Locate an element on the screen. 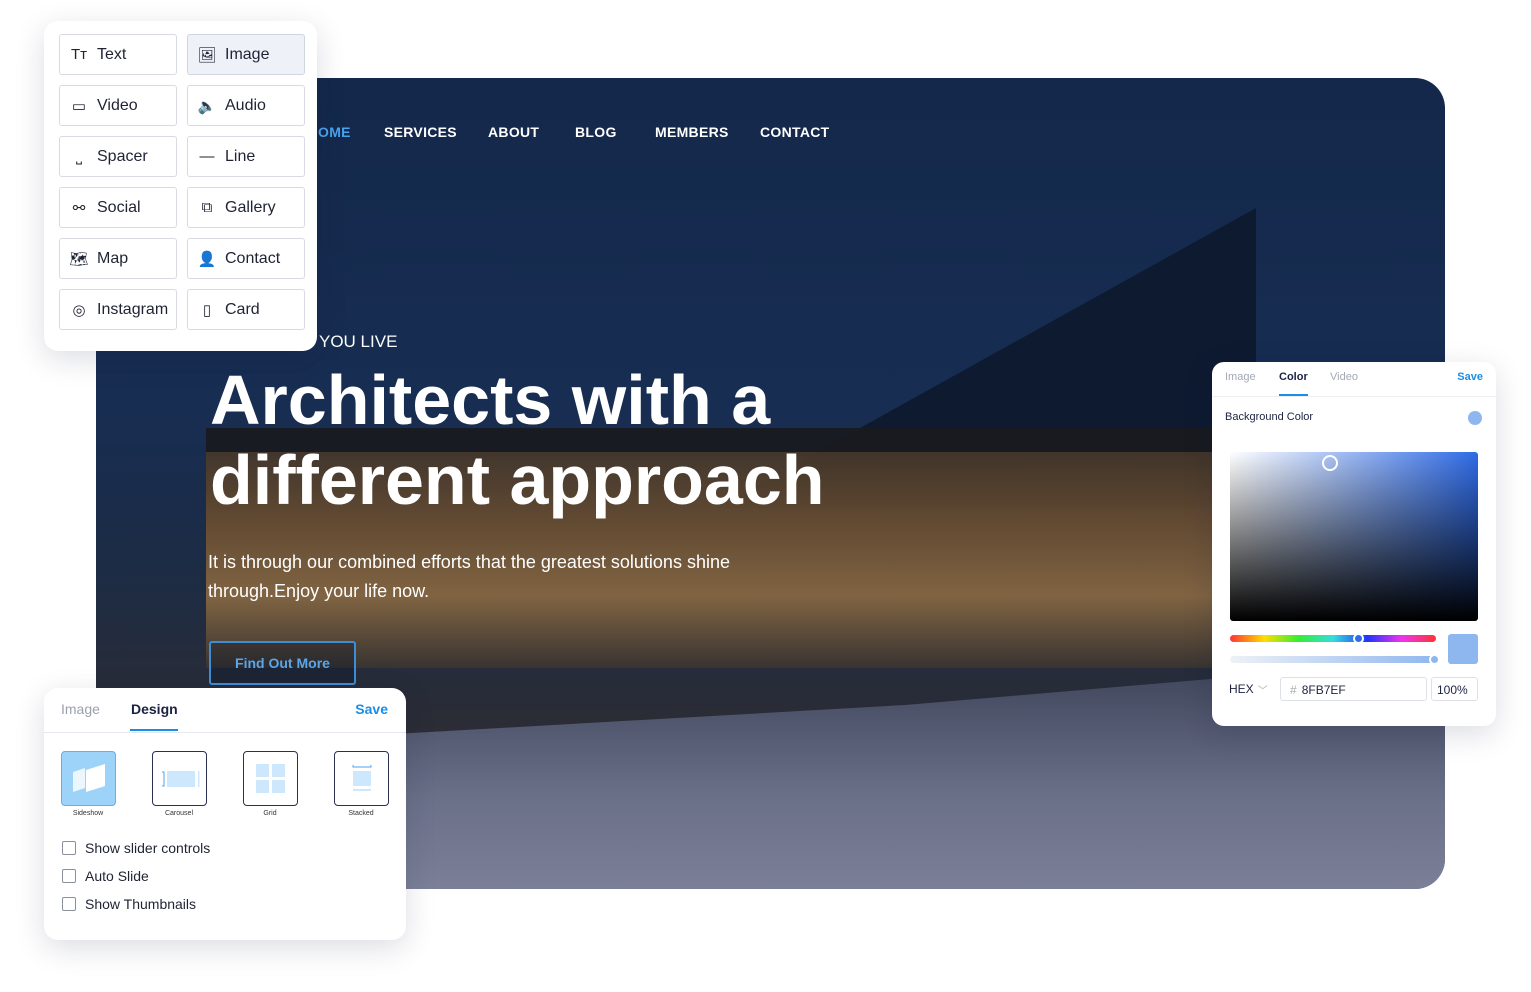 The width and height of the screenshot is (1531, 992). element-spacer-button: ⎵ Spacer is located at coordinates (118, 156).